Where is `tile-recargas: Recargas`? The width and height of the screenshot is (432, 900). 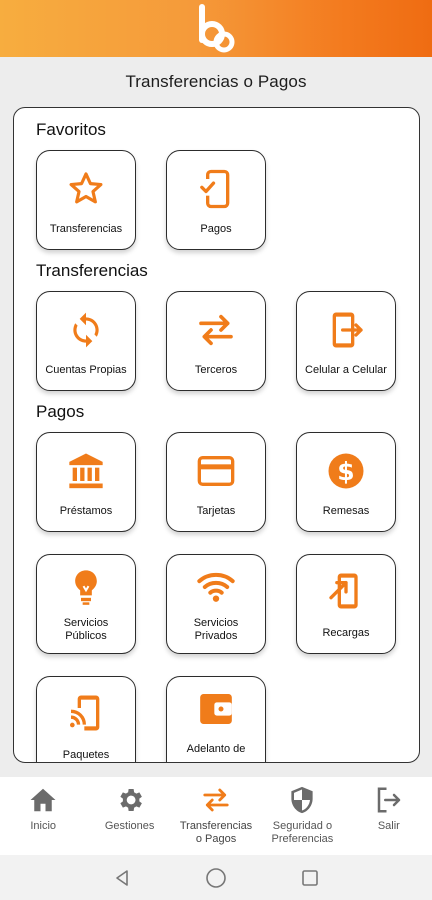 tile-recargas: Recargas is located at coordinates (346, 604).